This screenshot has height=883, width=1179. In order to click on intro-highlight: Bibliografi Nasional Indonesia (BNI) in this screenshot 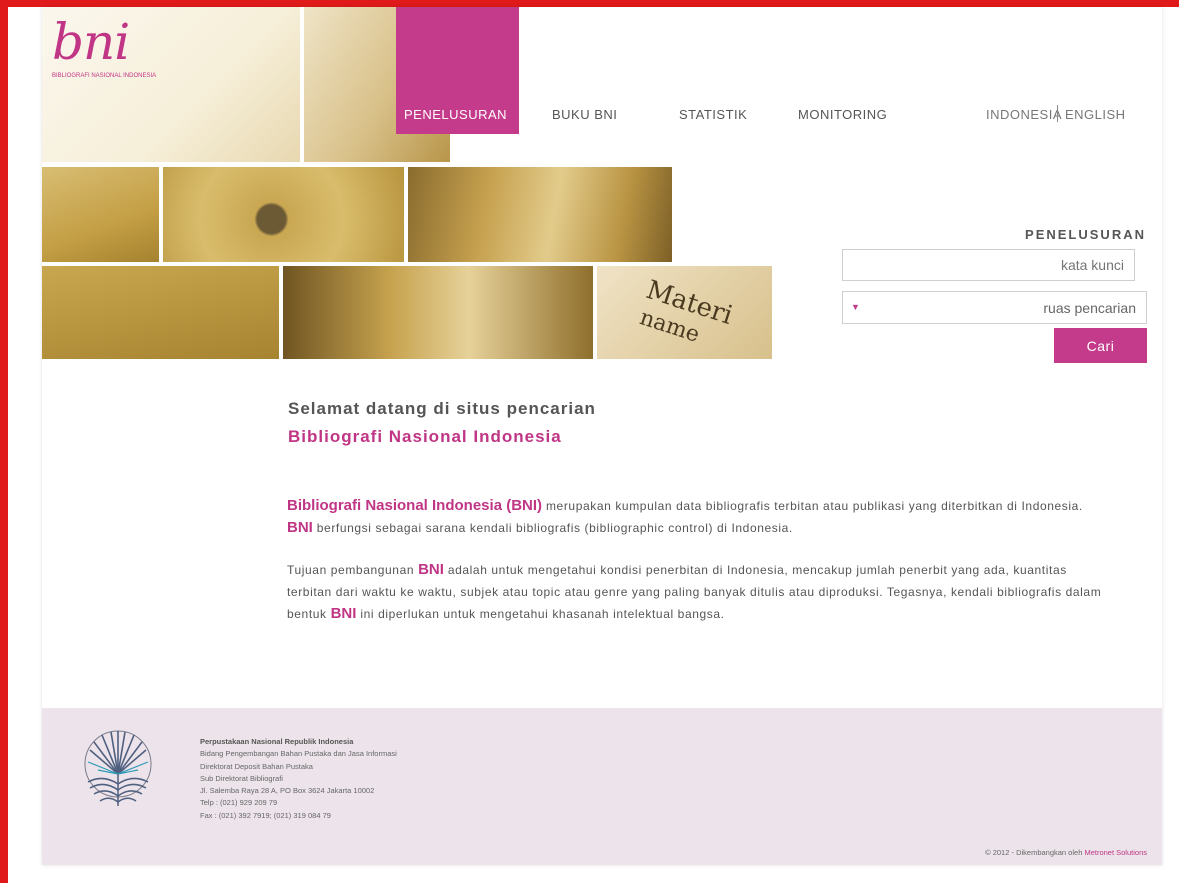, I will do `click(415, 505)`.